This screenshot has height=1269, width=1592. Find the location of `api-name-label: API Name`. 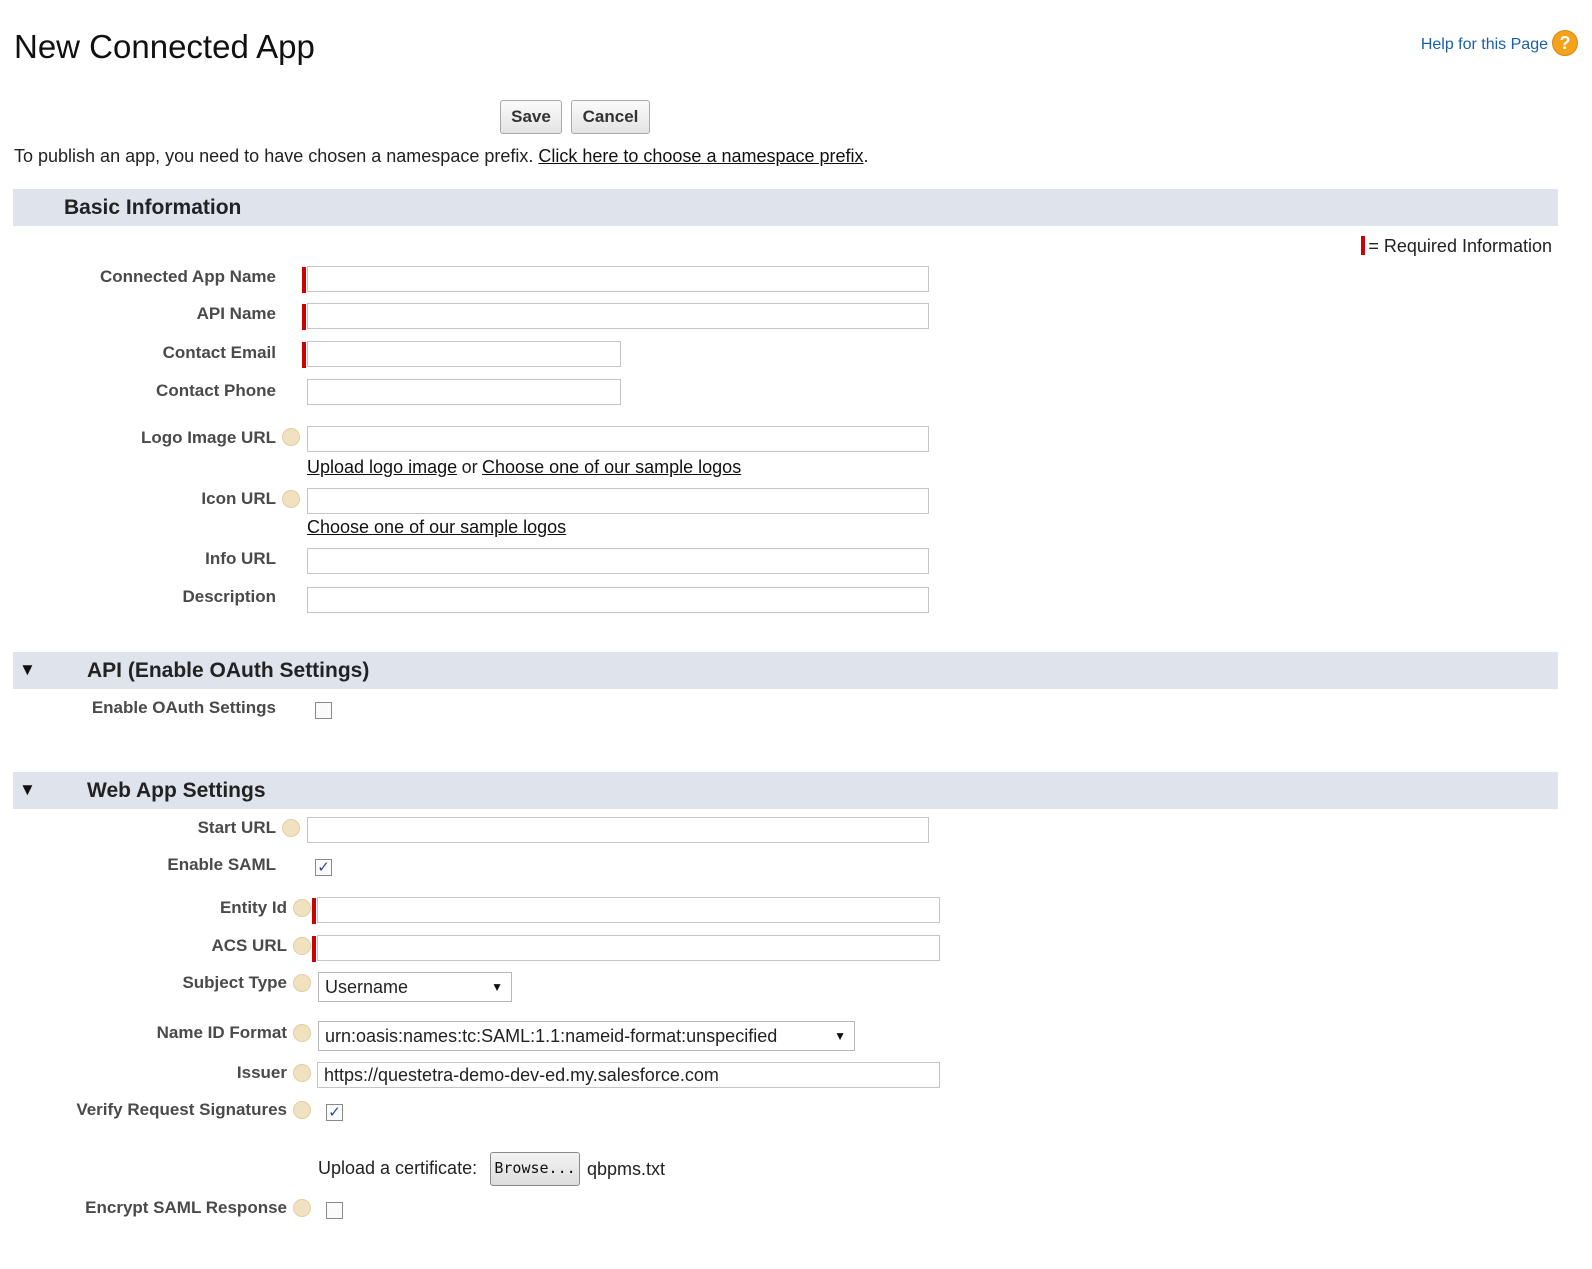

api-name-label: API Name is located at coordinates (236, 313).